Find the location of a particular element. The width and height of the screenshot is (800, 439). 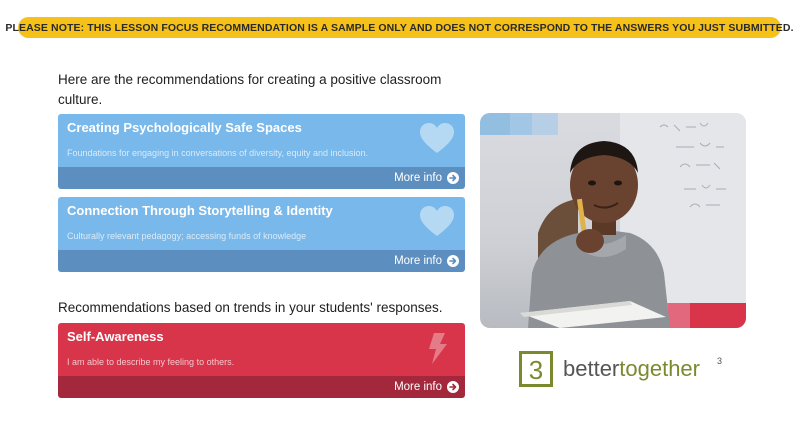

logo-mark-number: 3 is located at coordinates (536, 370).